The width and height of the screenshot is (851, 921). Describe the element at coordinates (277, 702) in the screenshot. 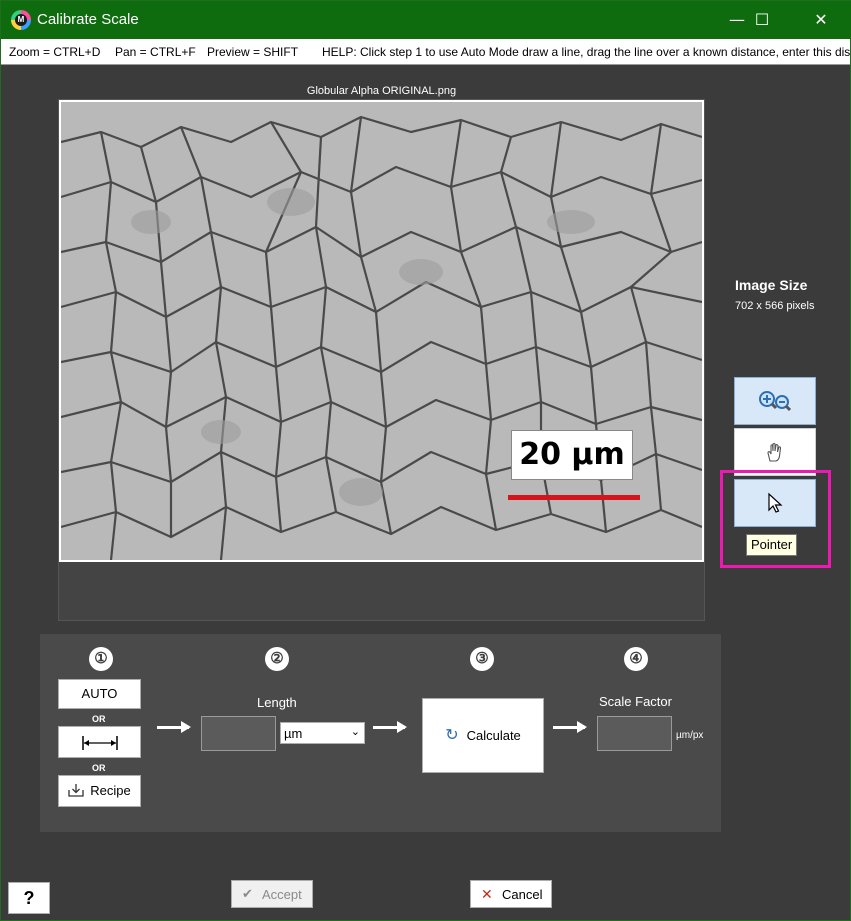

I see `length-label: Length` at that location.